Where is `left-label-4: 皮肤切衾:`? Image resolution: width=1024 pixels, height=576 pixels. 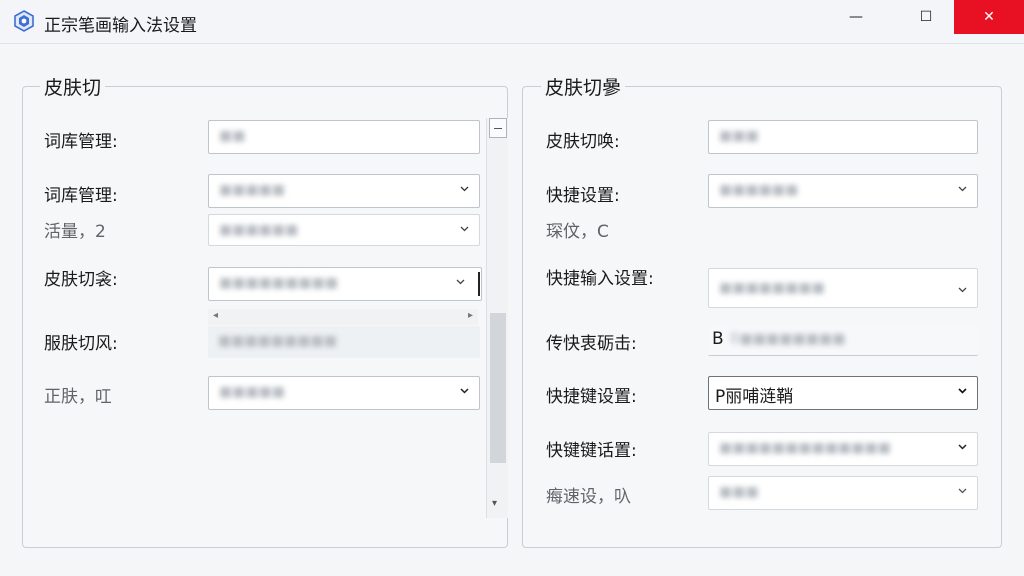
left-label-4: 皮肤切衾: is located at coordinates (81, 280).